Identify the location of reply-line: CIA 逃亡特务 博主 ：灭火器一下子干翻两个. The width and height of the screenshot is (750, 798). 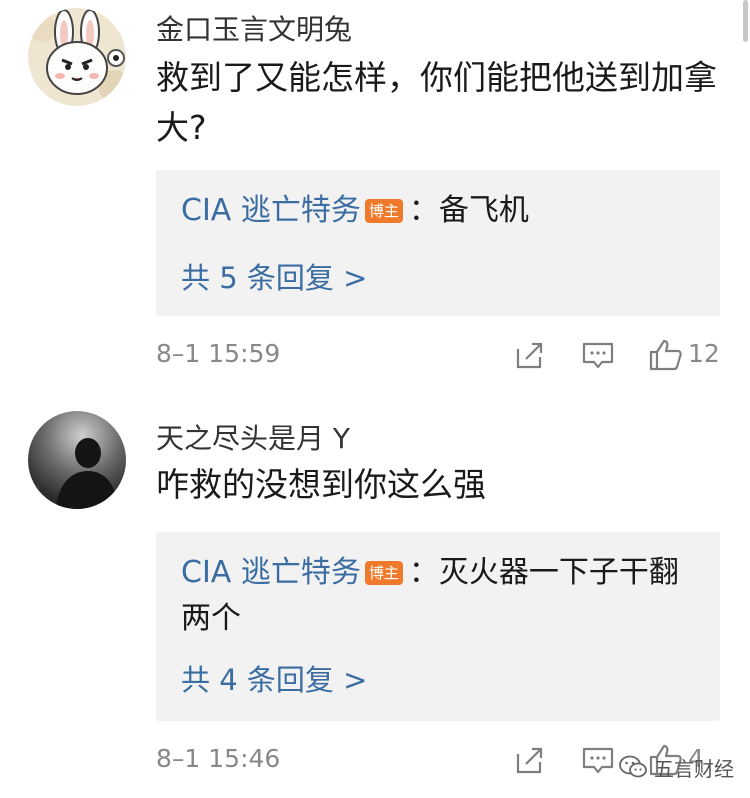
(440, 596).